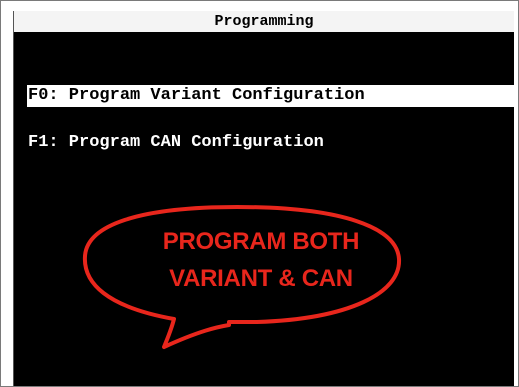 The image size is (519, 387). I want to click on window-title: Programming, so click(264, 21).